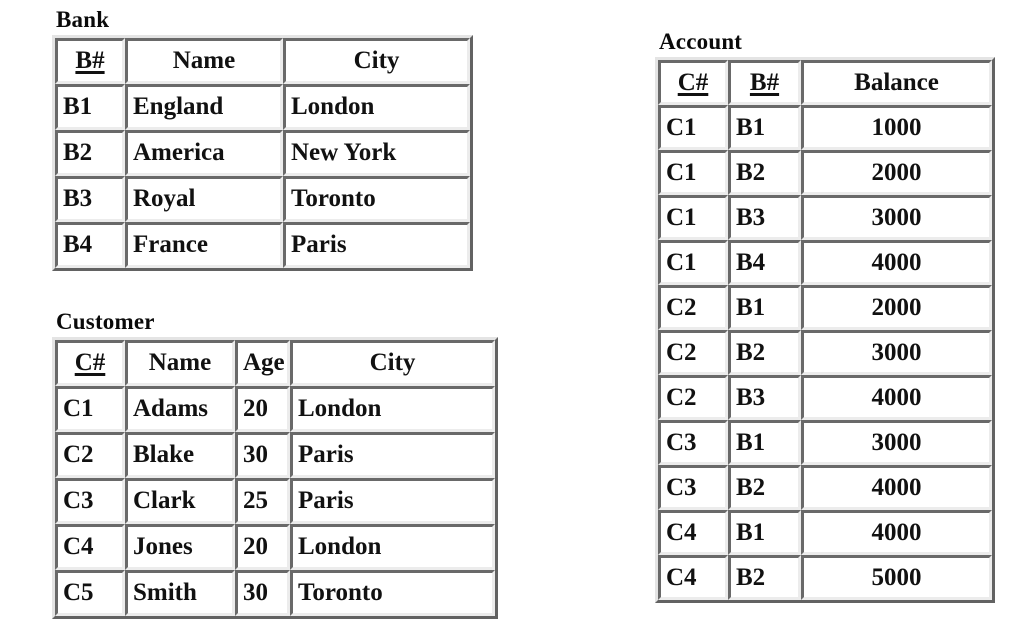 This screenshot has width=1024, height=641. What do you see at coordinates (105, 321) in the screenshot?
I see `customer-table-title: Customer` at bounding box center [105, 321].